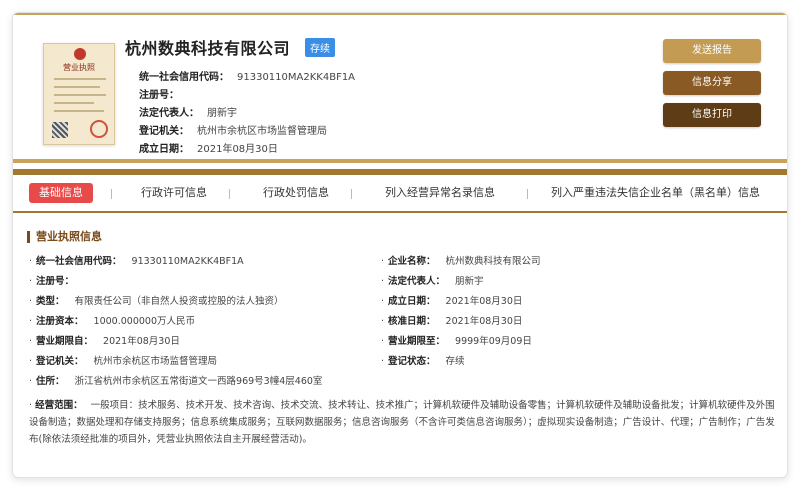 The height and width of the screenshot is (490, 800). I want to click on field-type: · 类型： 有限责任公司（非自然人投资或控股的法人独资）, so click(156, 302).